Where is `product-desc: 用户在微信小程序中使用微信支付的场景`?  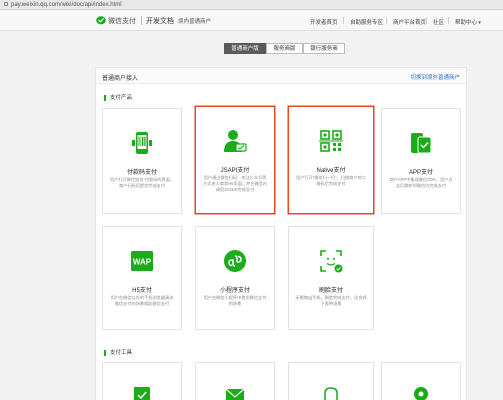 product-desc: 用户在微信小程序中使用微信支付的场景 is located at coordinates (235, 300).